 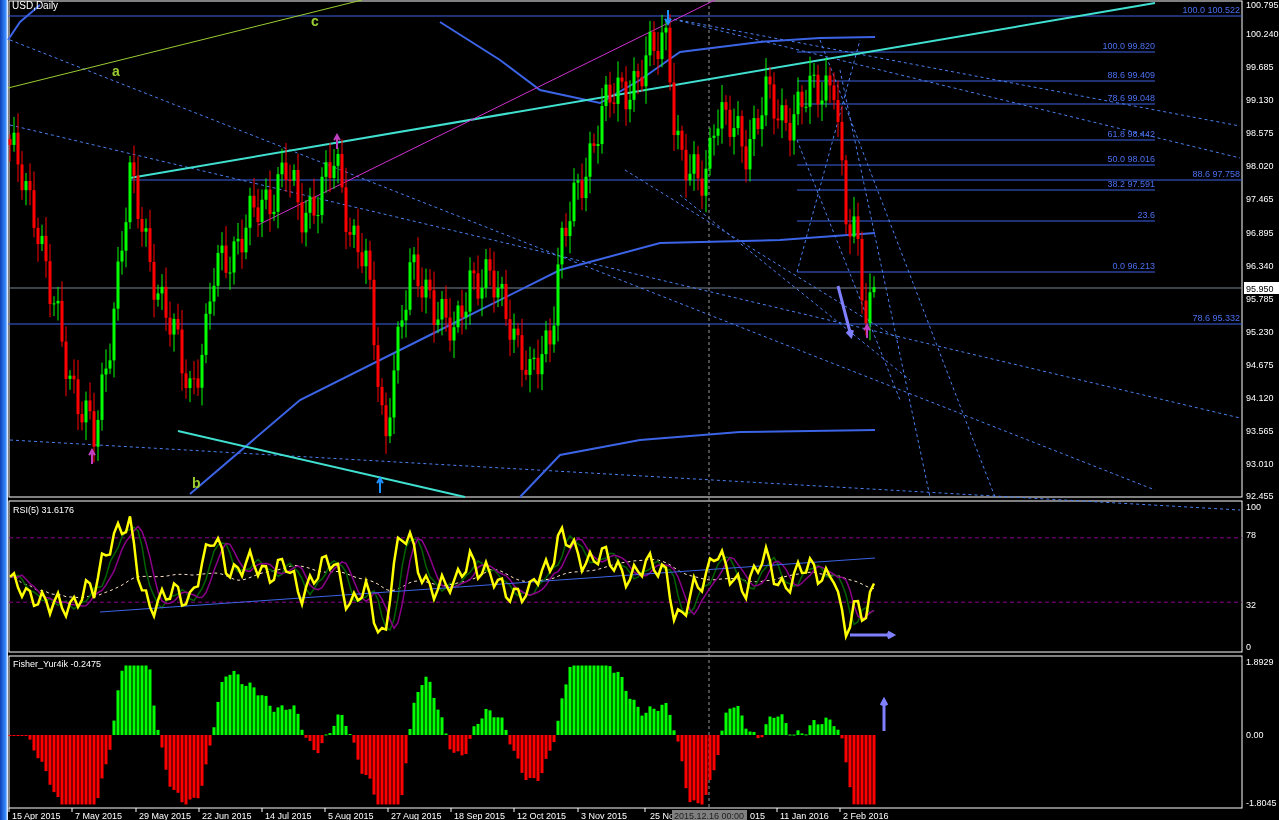 I want to click on date-label: 29 May 2015, so click(x=165, y=815).